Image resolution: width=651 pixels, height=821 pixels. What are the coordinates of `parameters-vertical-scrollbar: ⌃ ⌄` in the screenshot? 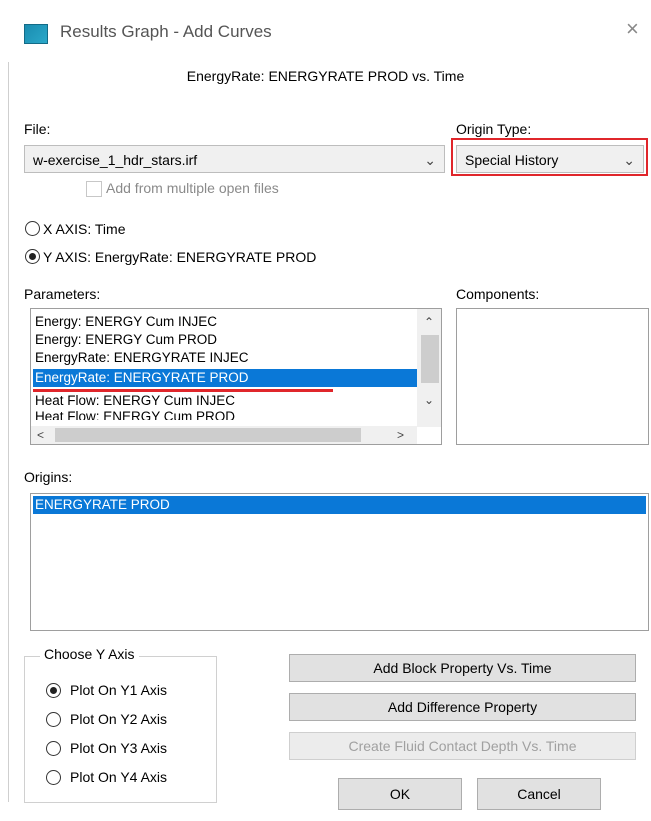 It's located at (429, 368).